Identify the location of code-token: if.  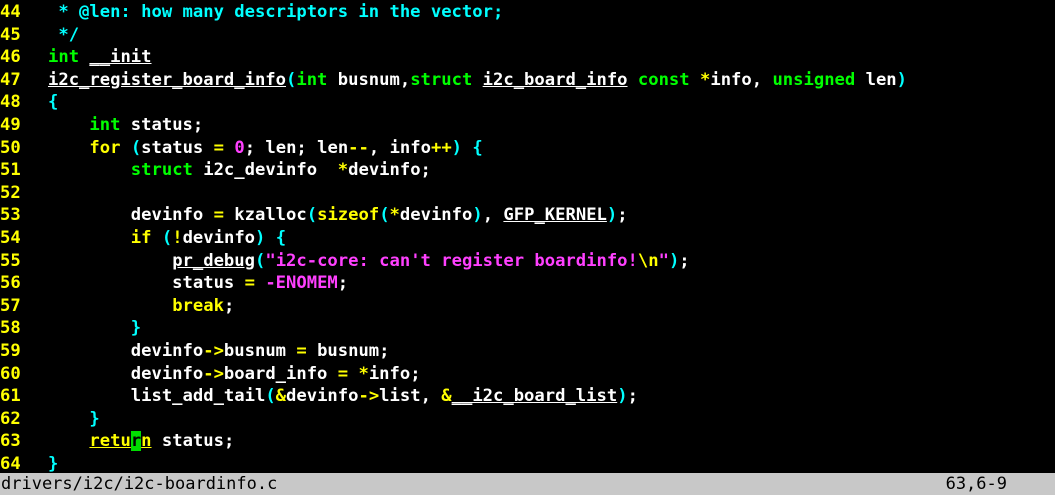
(141, 237).